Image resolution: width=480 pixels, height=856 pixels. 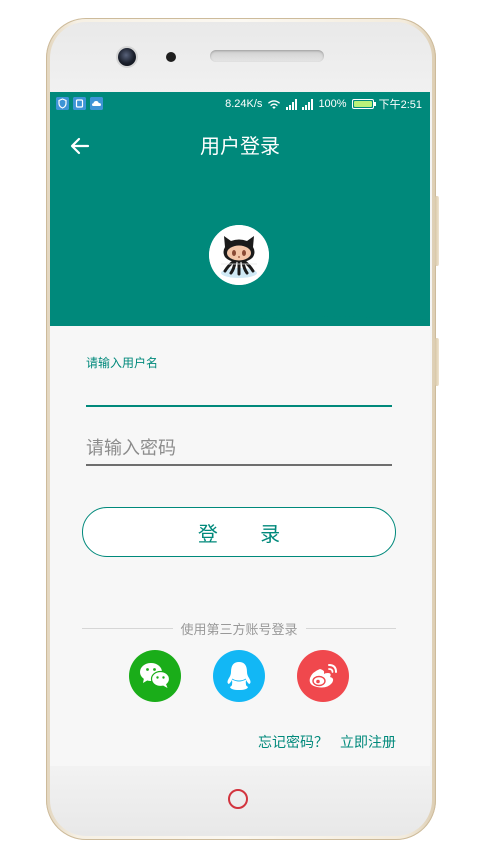 I want to click on wechat-icon, so click(x=155, y=675).